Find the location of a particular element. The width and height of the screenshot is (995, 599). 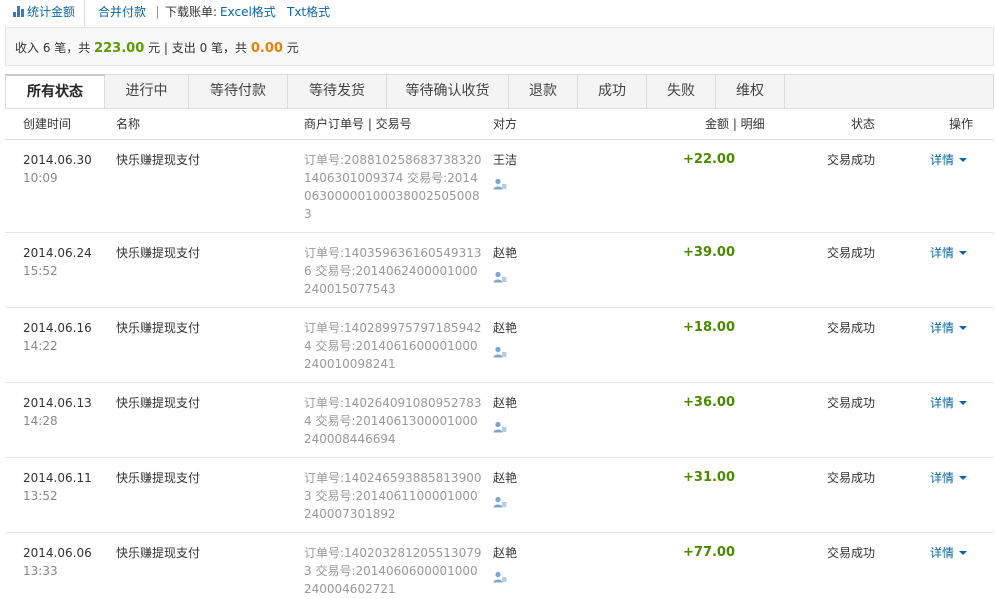

row-time: 10:09 is located at coordinates (40, 178).